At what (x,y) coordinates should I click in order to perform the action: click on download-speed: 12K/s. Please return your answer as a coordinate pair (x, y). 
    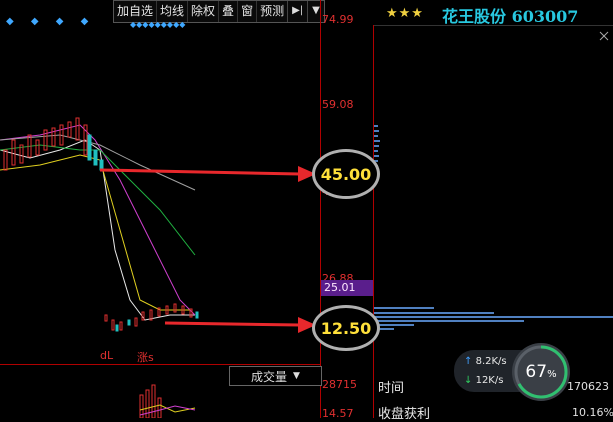
    Looking at the image, I should click on (489, 380).